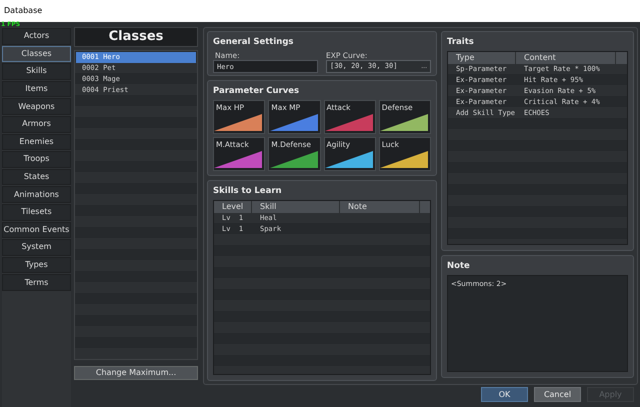  Describe the element at coordinates (256, 91) in the screenshot. I see `panel-title: Parameter Curves` at that location.